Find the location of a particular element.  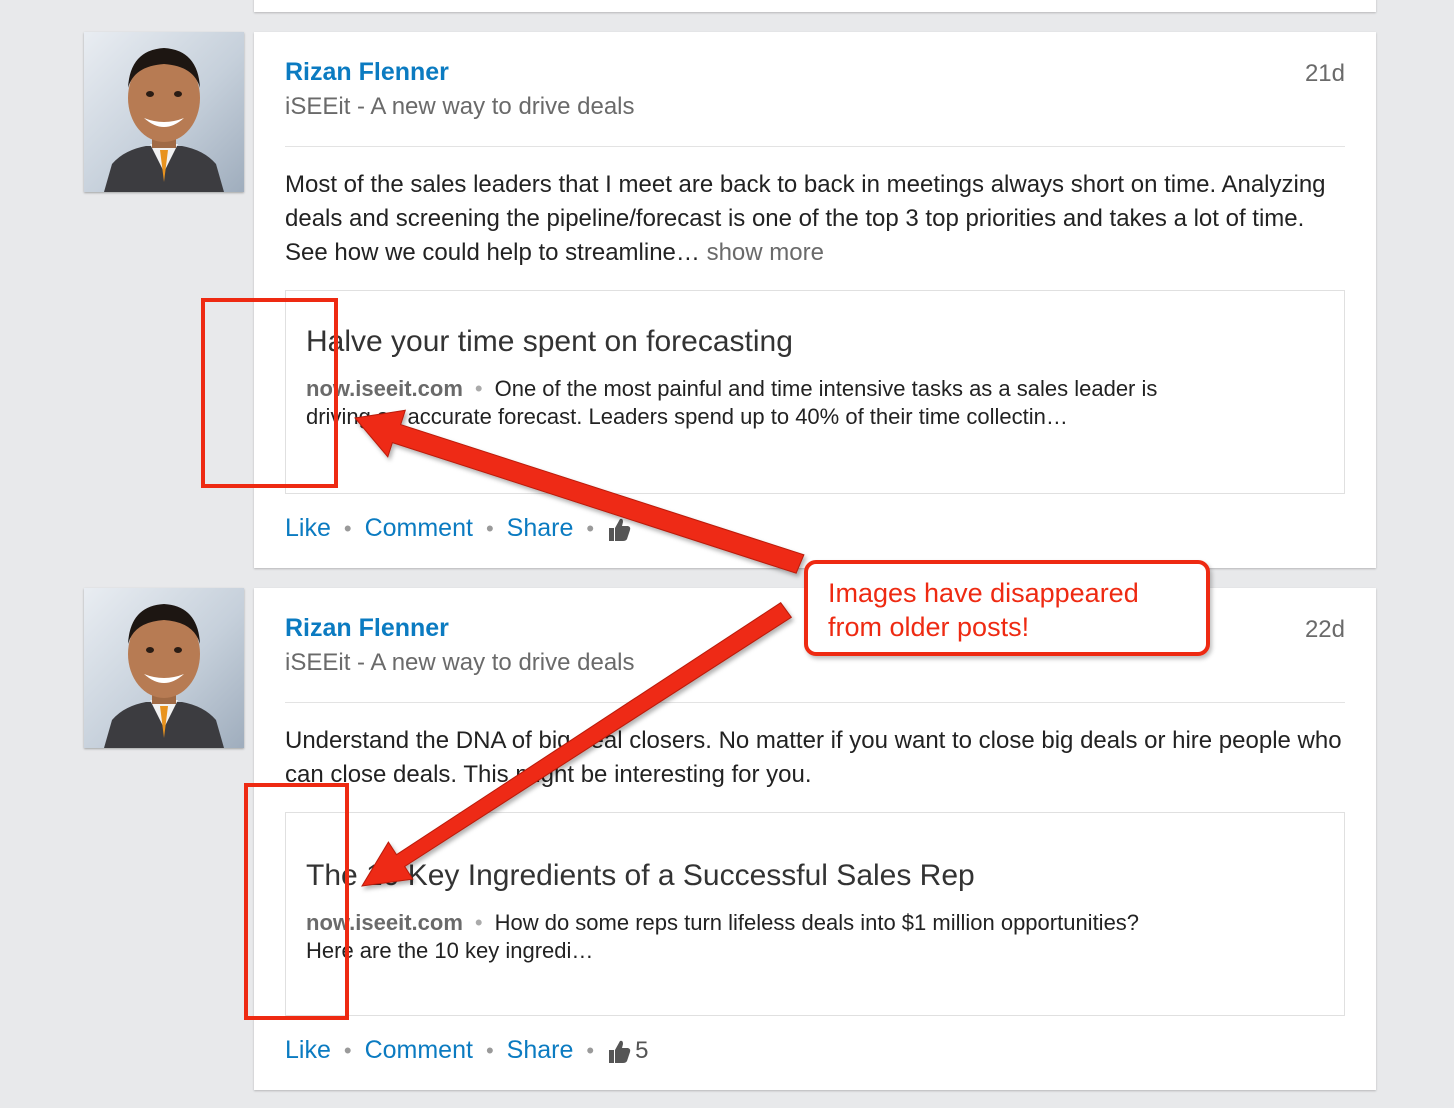

callout-text-line: Images have disappeared is located at coordinates (983, 593).